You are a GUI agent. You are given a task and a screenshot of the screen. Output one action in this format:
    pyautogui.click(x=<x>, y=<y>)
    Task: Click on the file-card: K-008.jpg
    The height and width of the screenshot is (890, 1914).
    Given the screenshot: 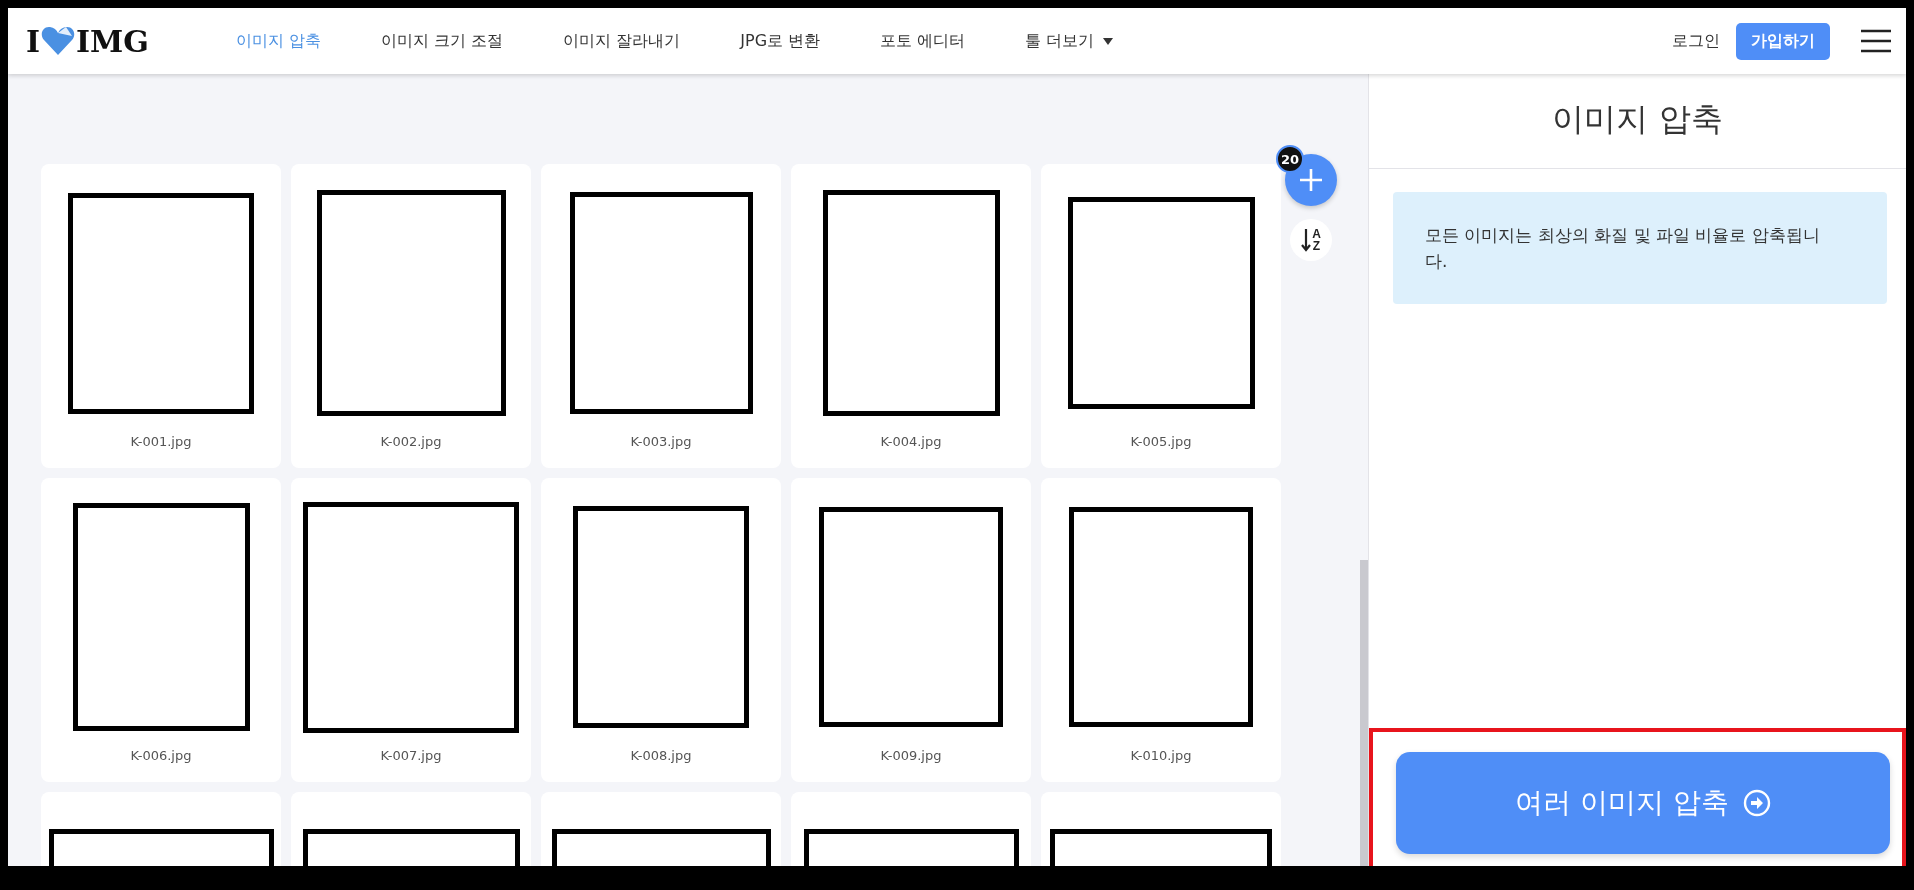 What is the action you would take?
    pyautogui.click(x=661, y=630)
    